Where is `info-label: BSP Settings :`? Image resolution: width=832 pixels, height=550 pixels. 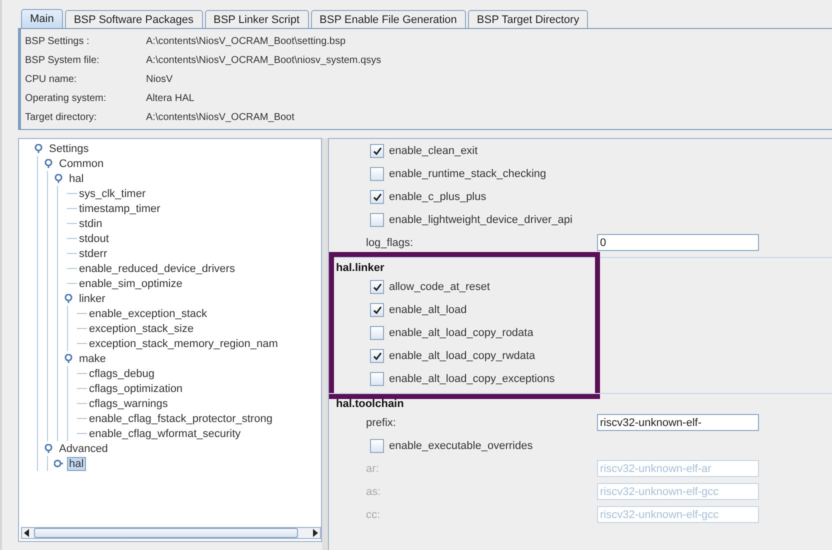 info-label: BSP Settings : is located at coordinates (57, 42).